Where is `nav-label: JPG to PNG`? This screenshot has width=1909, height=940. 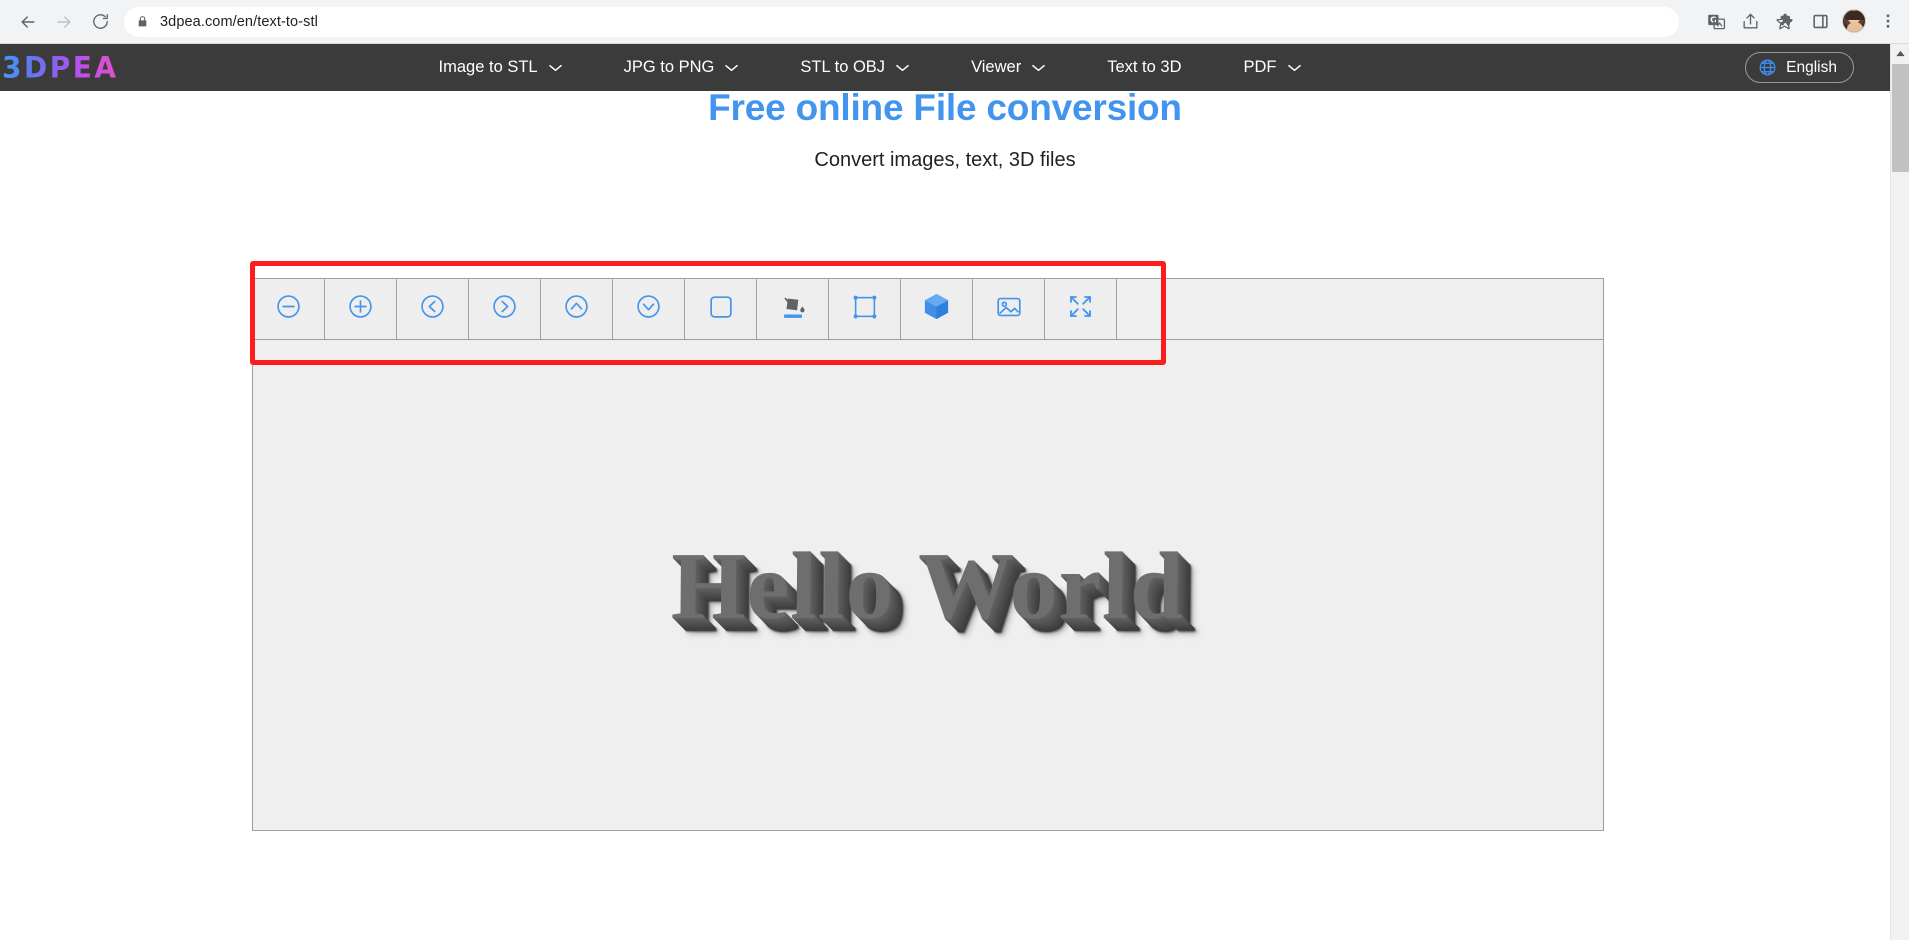
nav-label: JPG to PNG is located at coordinates (669, 67).